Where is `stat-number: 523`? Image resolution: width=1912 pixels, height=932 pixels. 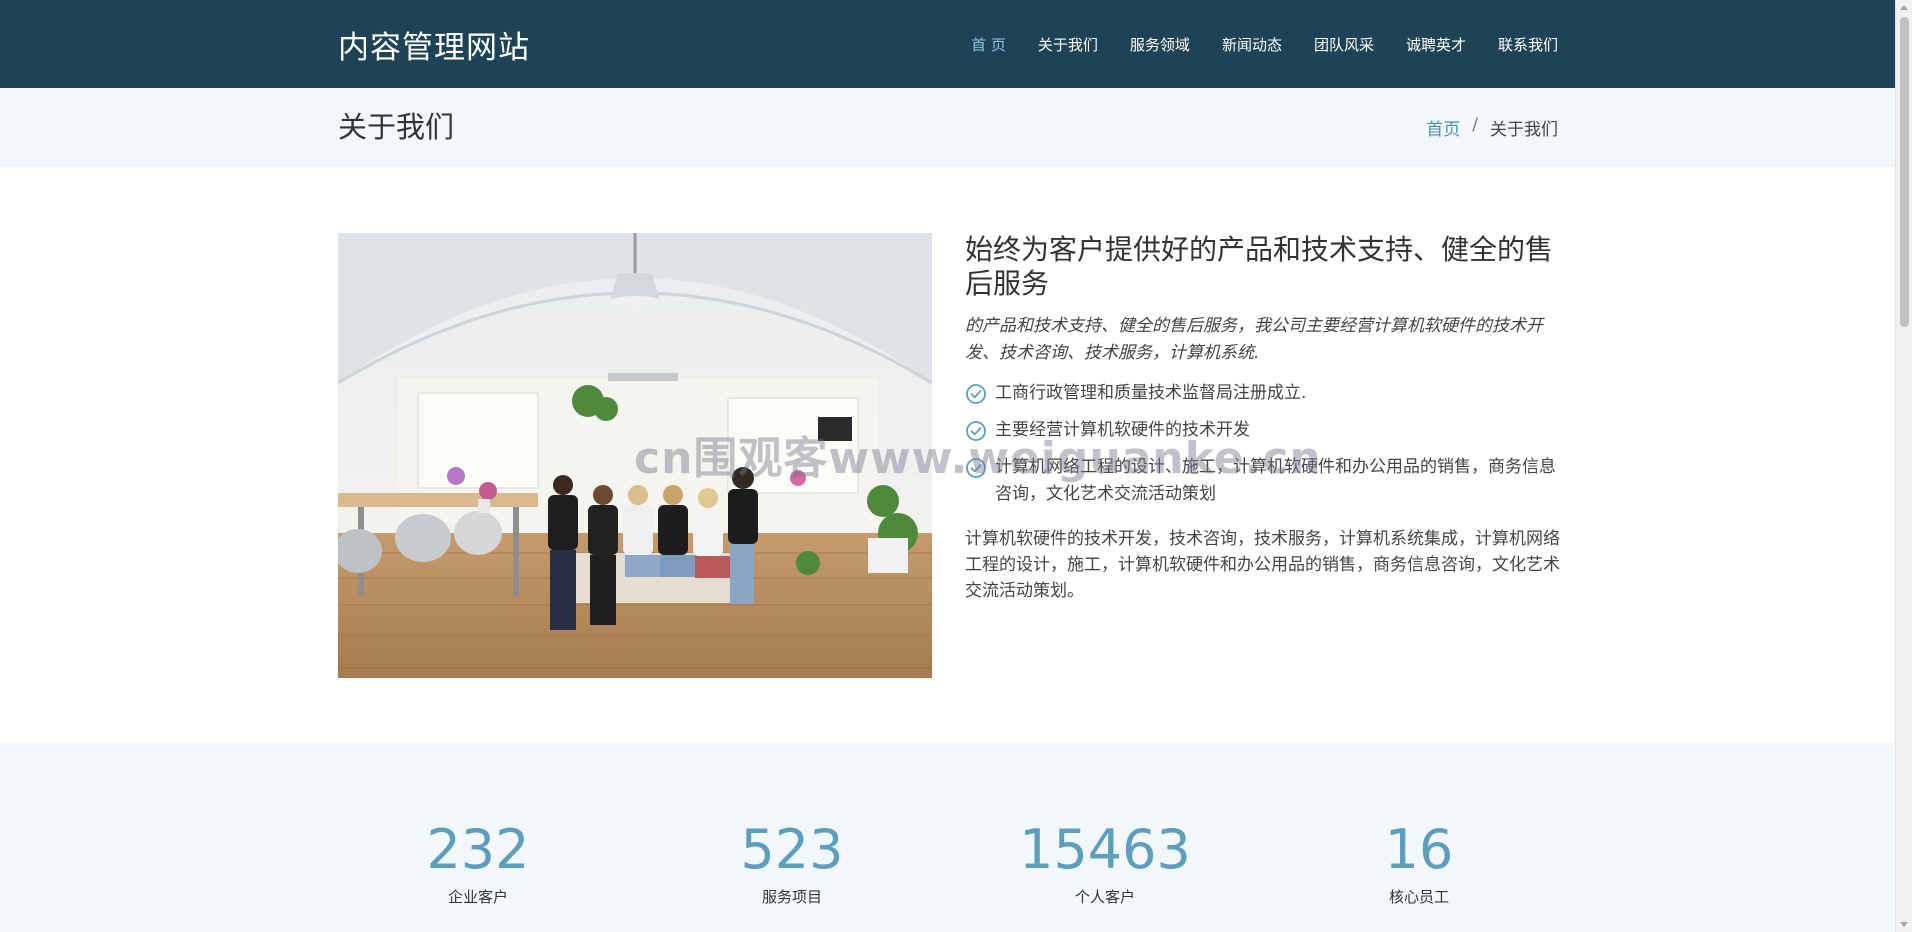
stat-number: 523 is located at coordinates (792, 849).